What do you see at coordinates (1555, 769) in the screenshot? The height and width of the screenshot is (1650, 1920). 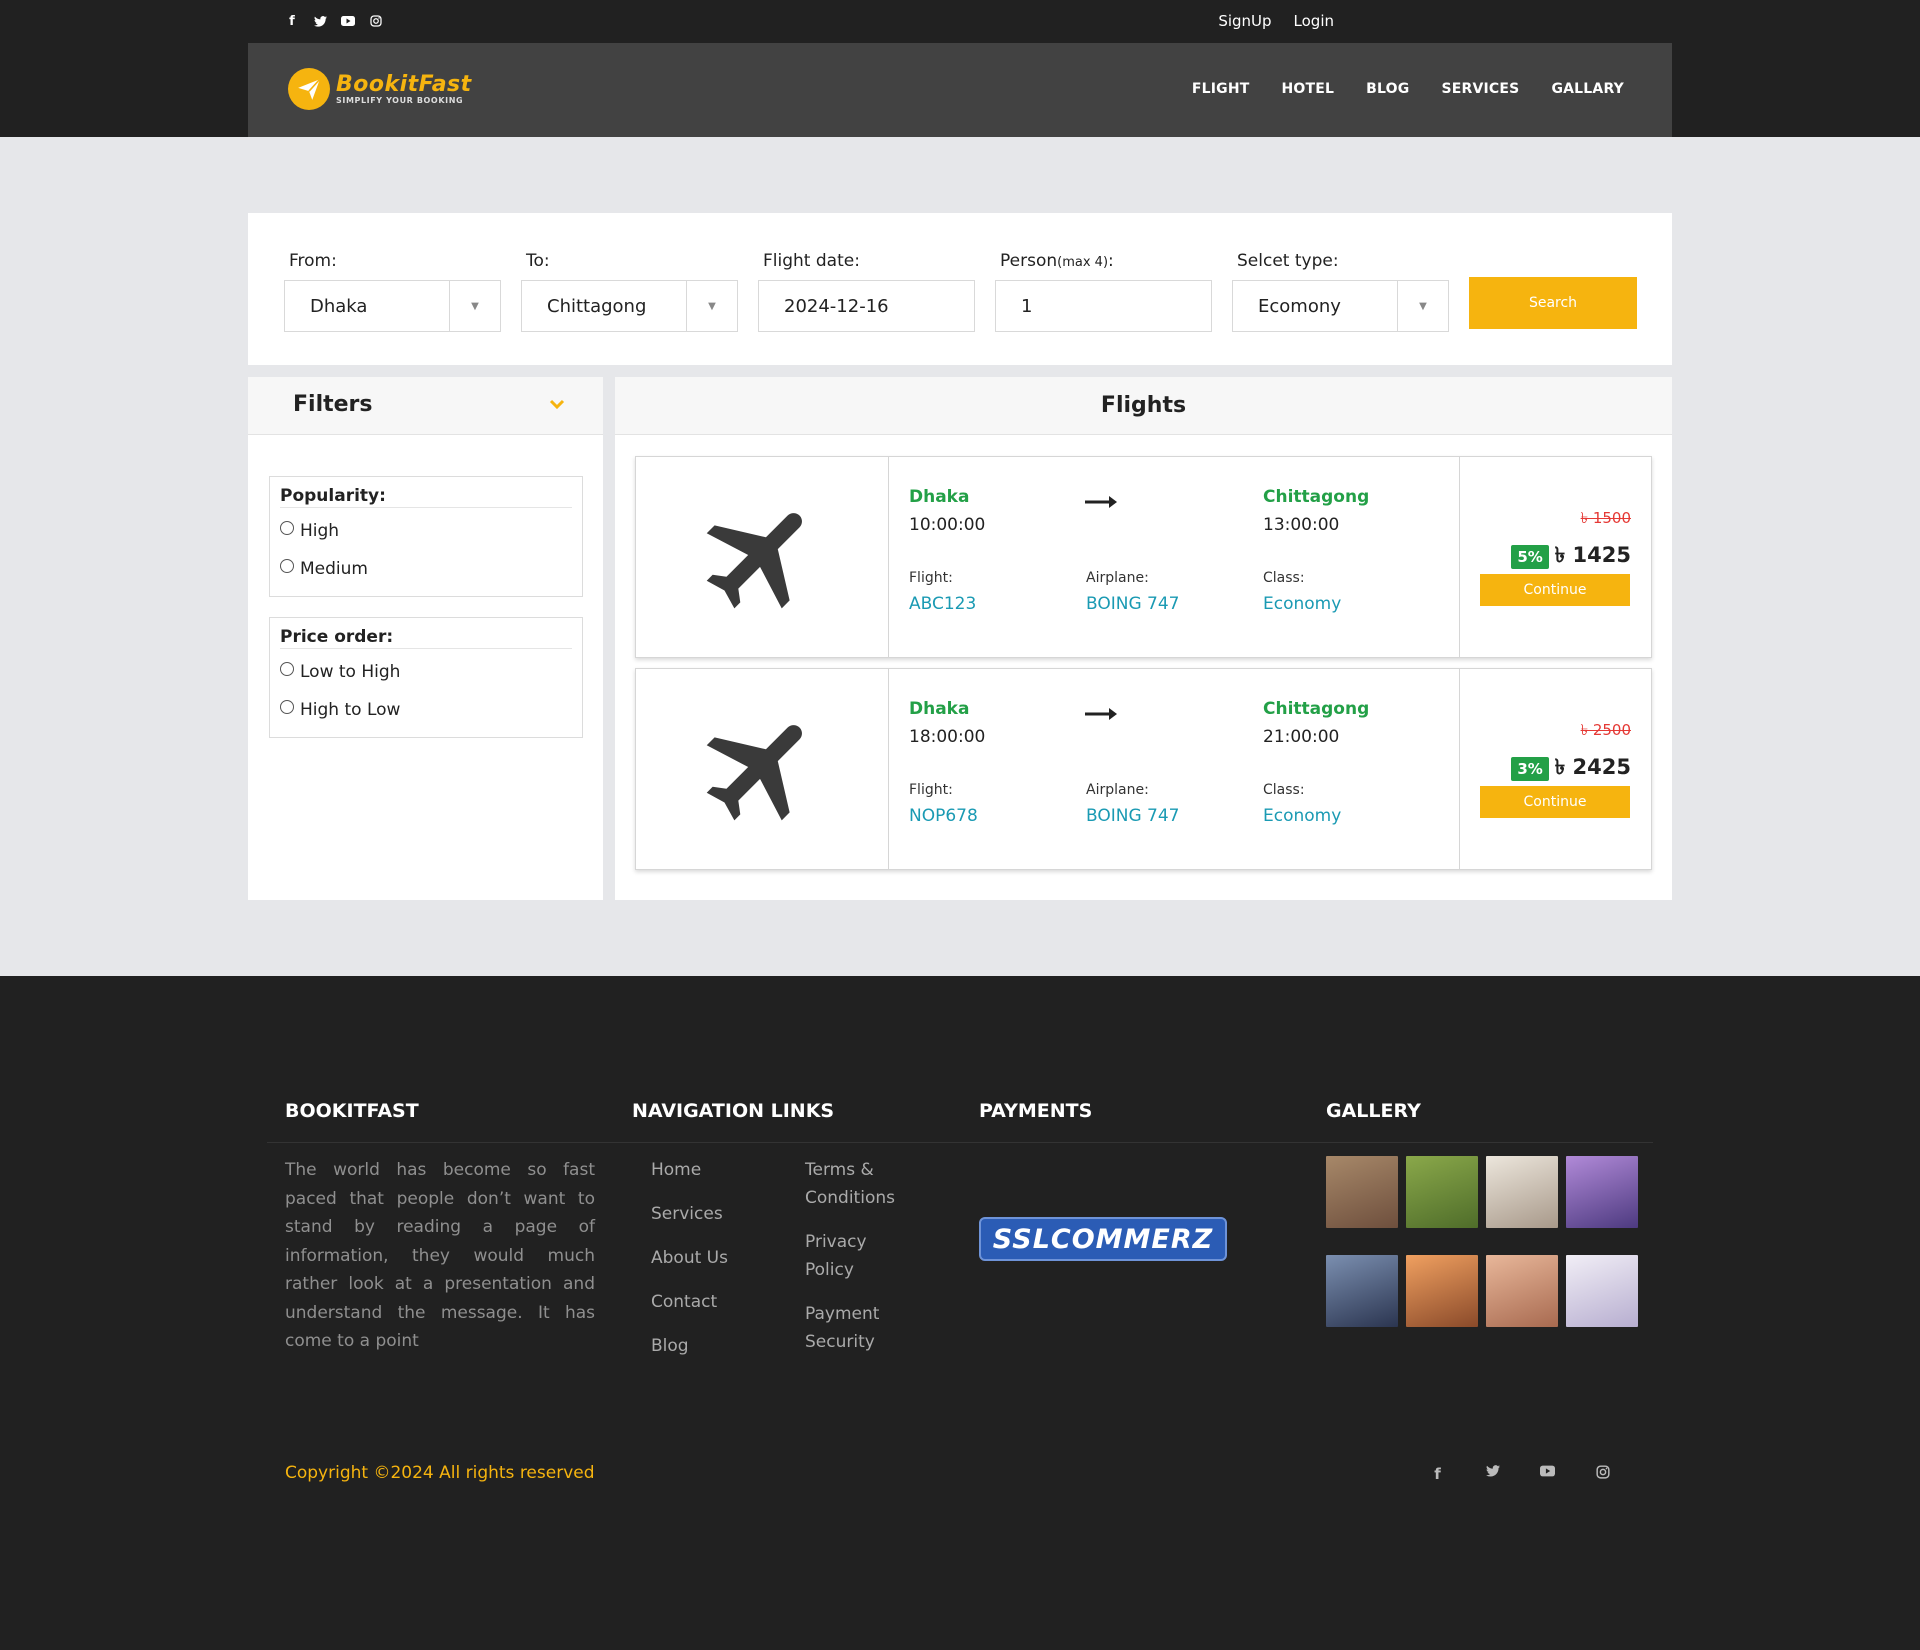 I see `price-section: ৳ 2500 3% ৳ 2425 Continue` at bounding box center [1555, 769].